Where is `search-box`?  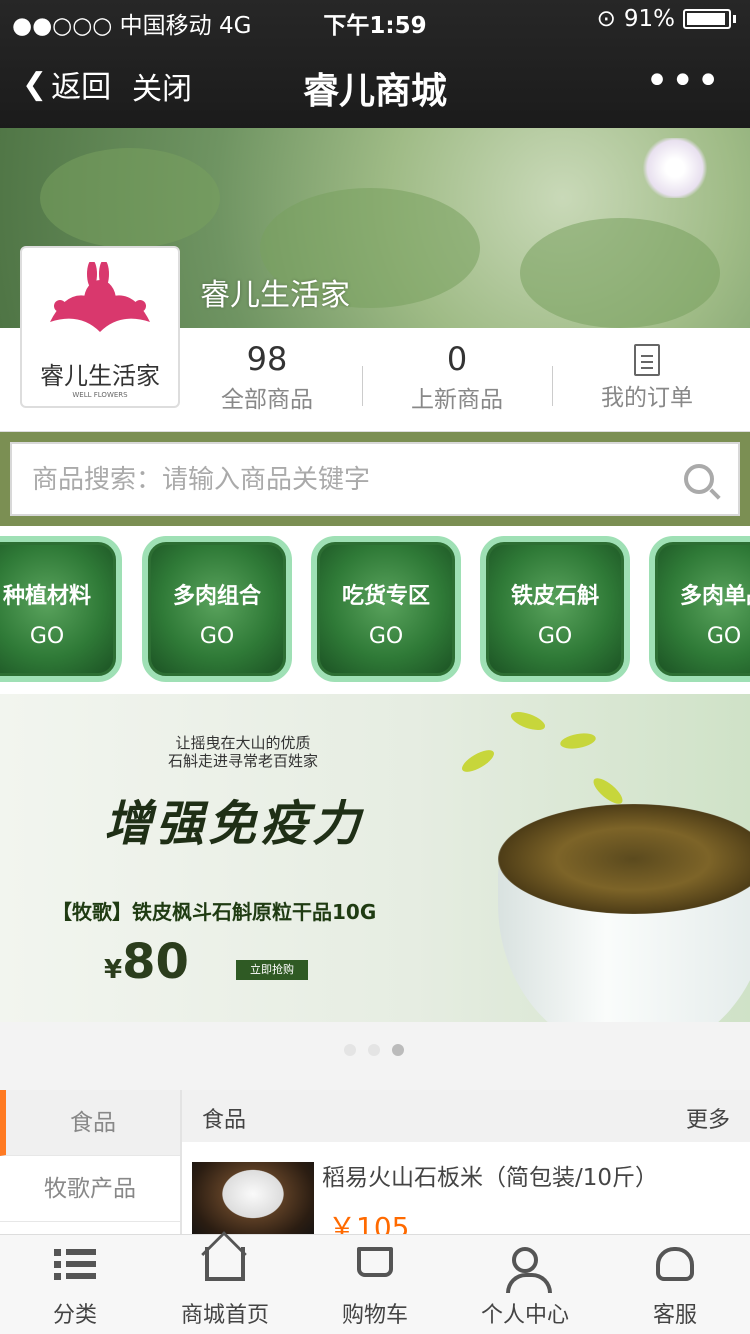
search-box is located at coordinates (375, 479).